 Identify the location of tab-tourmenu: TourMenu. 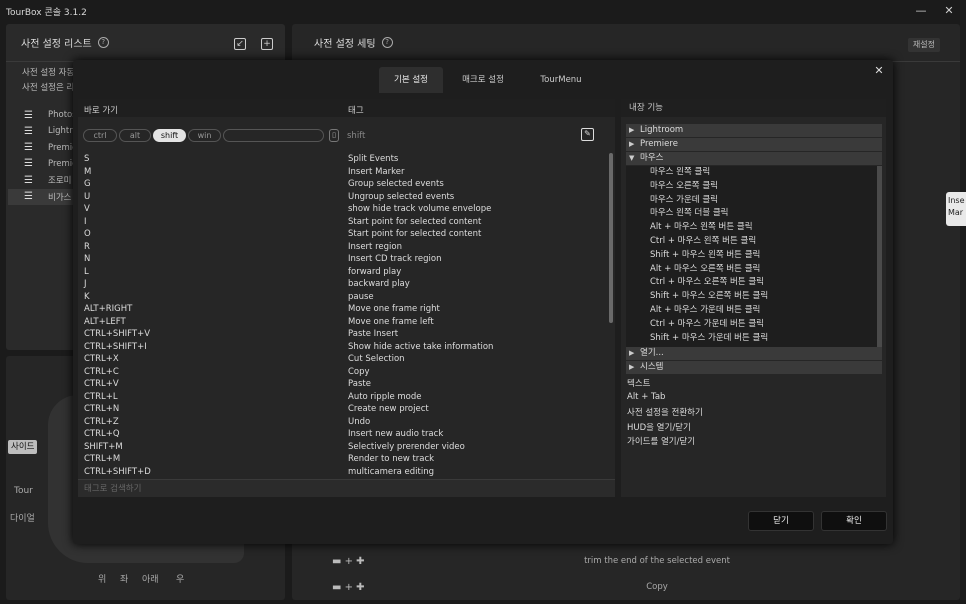
(561, 80).